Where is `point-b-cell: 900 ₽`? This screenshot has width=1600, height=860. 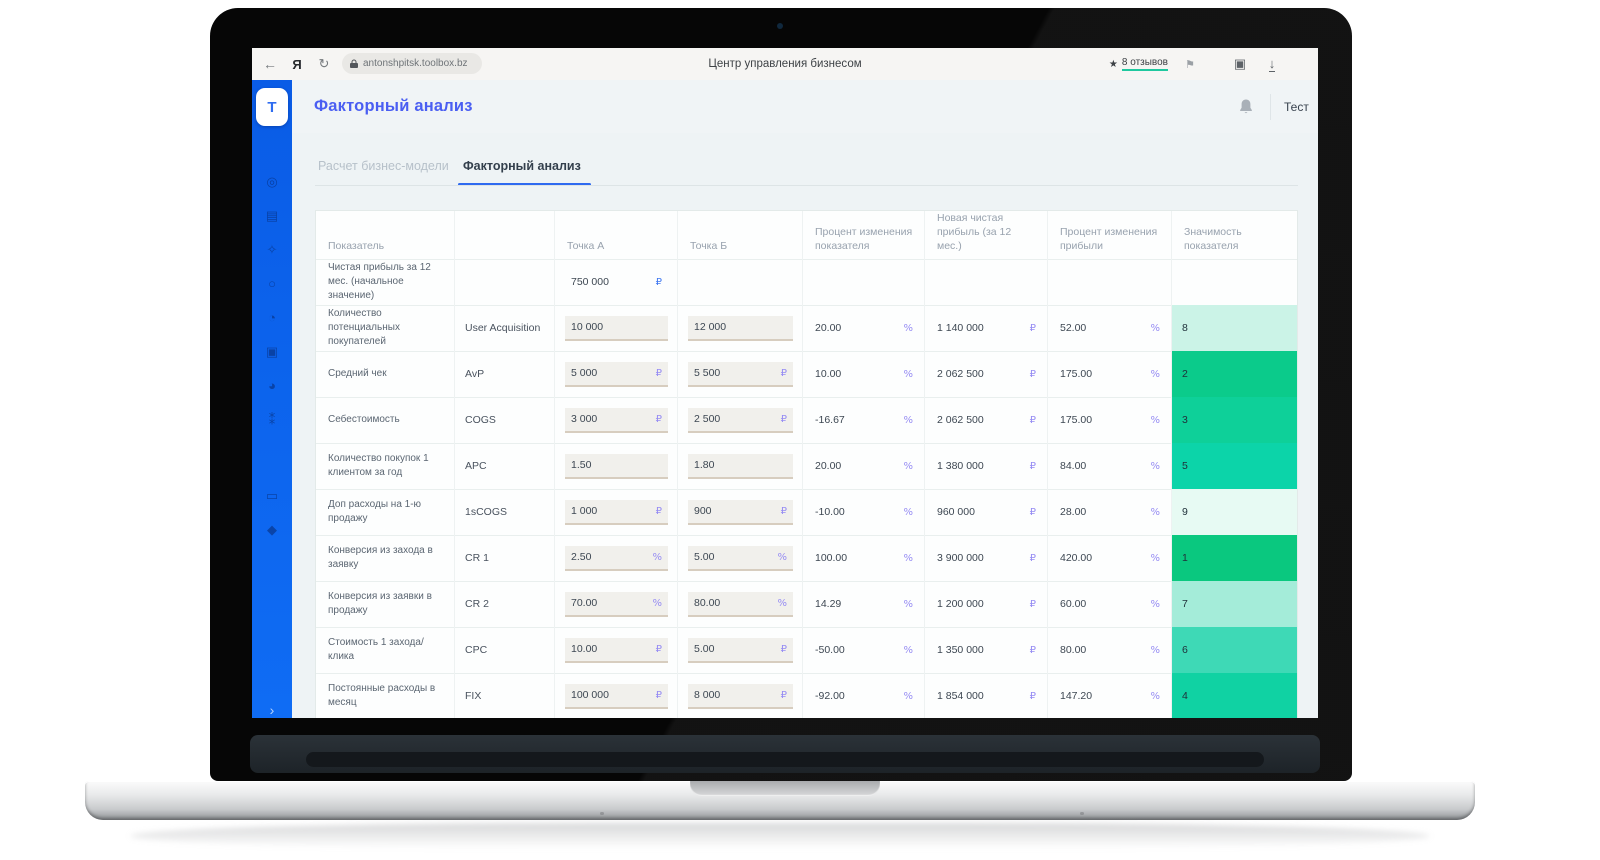
point-b-cell: 900 ₽ is located at coordinates (740, 512).